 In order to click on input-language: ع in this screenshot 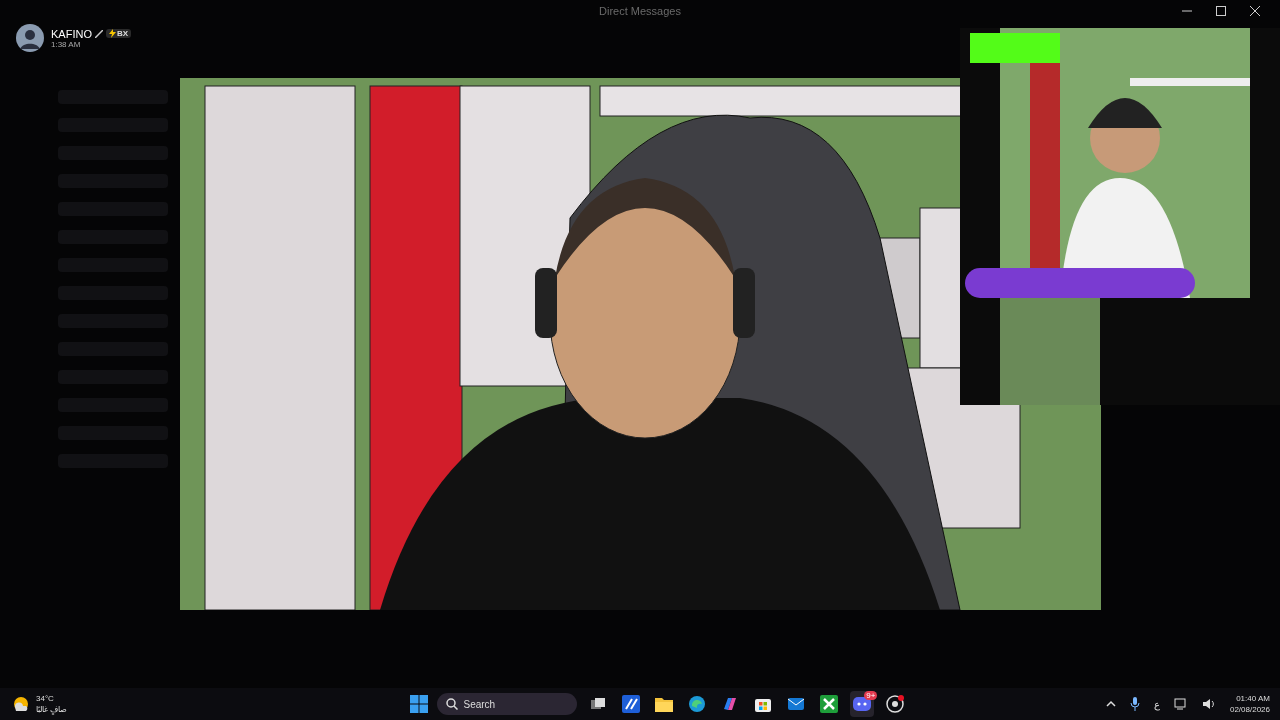, I will do `click(1156, 704)`.